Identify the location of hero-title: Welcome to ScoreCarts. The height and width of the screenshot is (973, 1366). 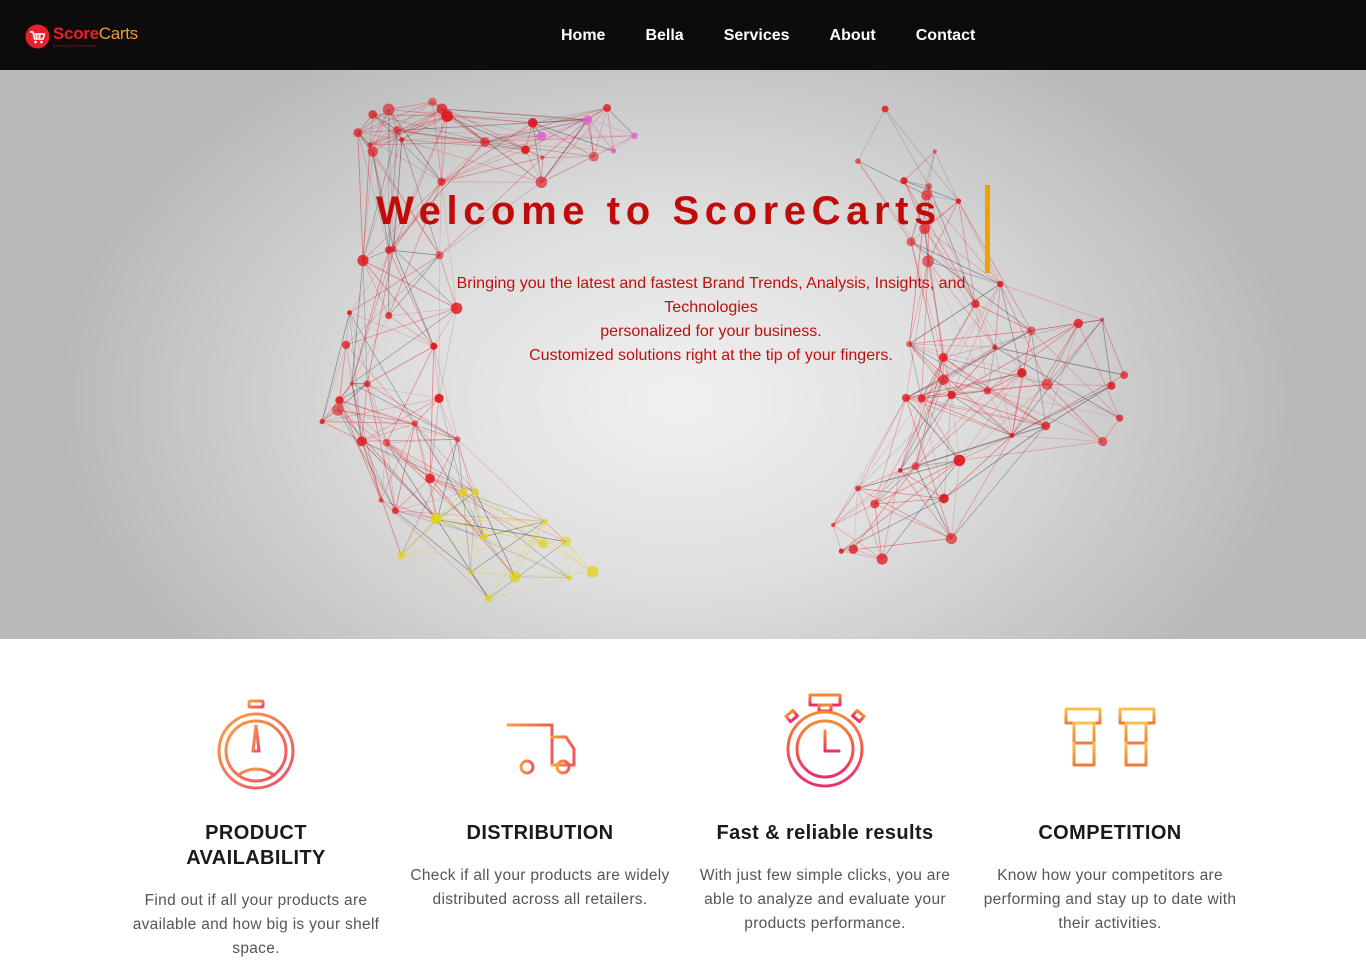
(659, 211).